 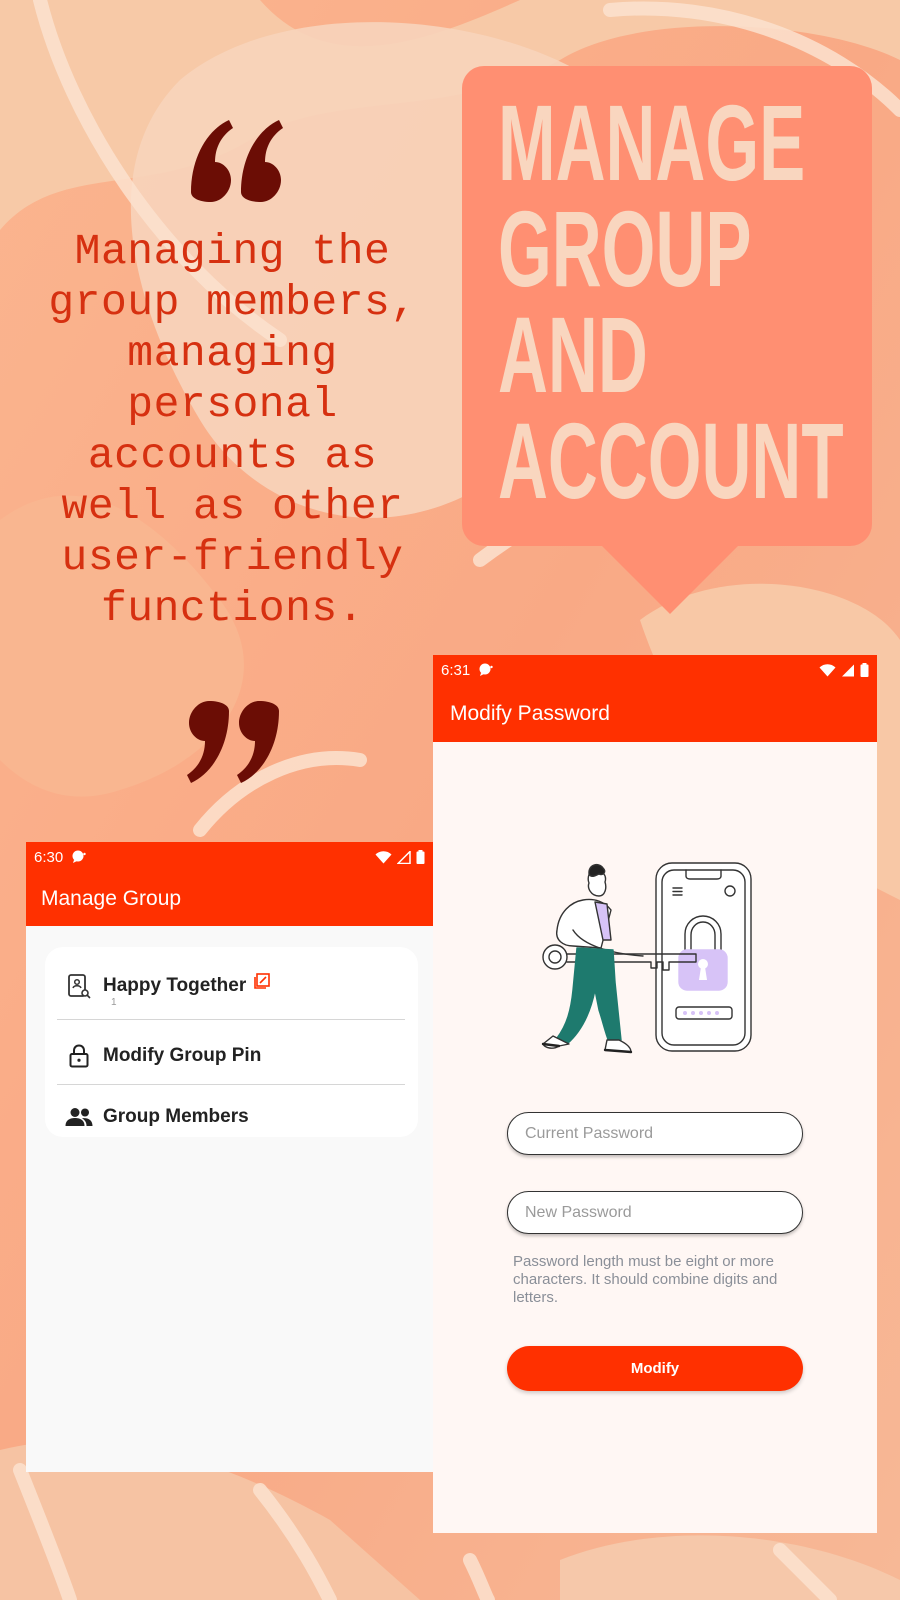 I want to click on close-quote-icon, so click(x=233, y=742).